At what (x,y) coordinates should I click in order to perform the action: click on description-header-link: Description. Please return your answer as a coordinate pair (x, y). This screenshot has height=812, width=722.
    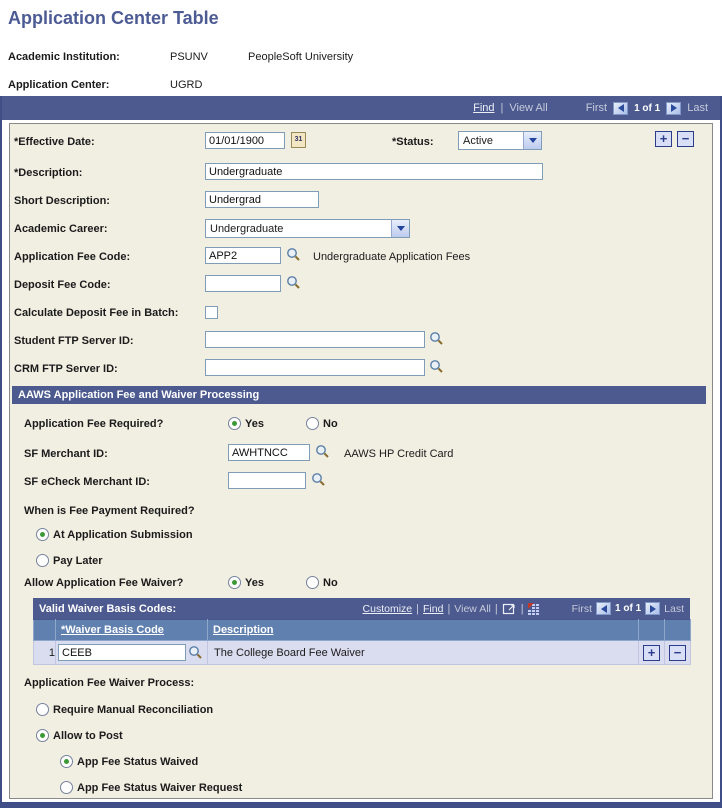
    Looking at the image, I should click on (243, 630).